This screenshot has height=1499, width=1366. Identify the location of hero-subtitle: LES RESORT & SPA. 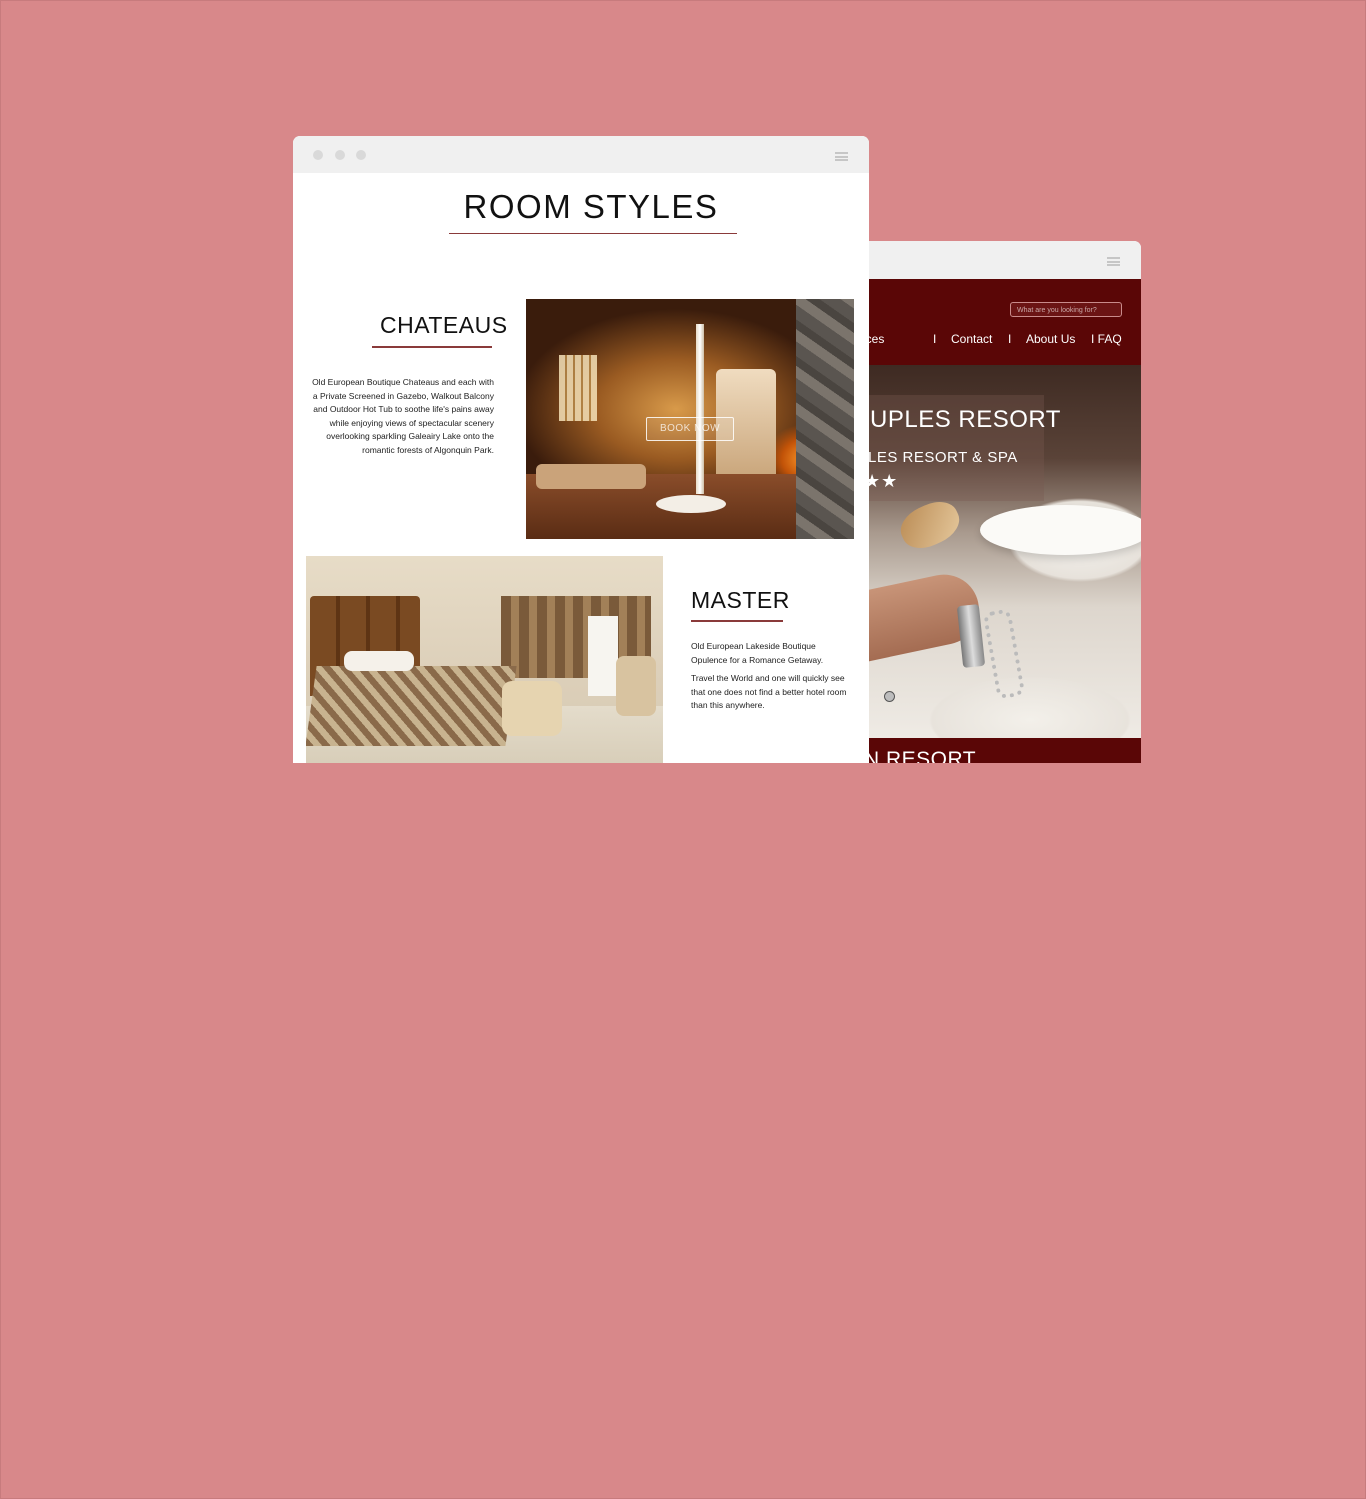
(943, 457).